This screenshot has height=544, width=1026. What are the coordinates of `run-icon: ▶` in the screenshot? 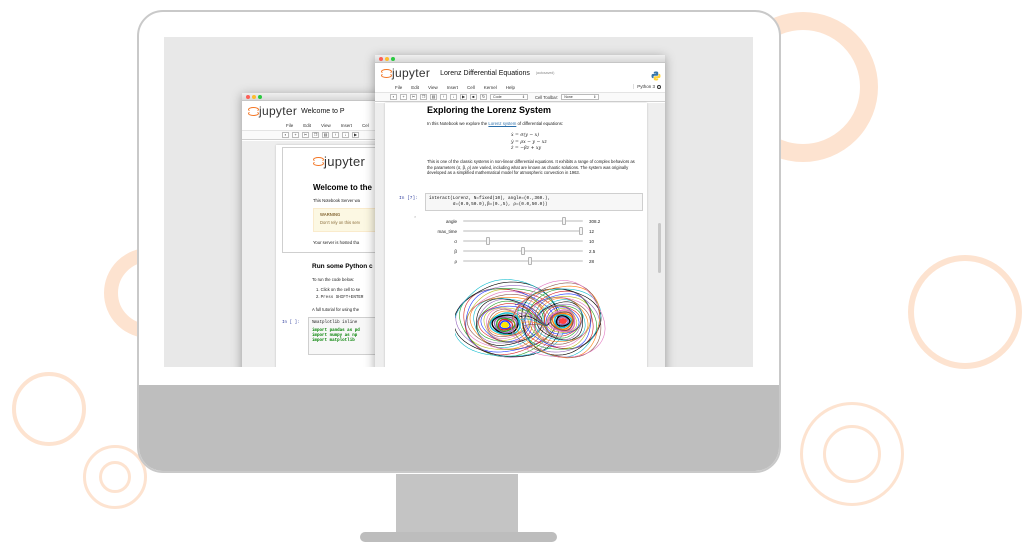 It's located at (355, 134).